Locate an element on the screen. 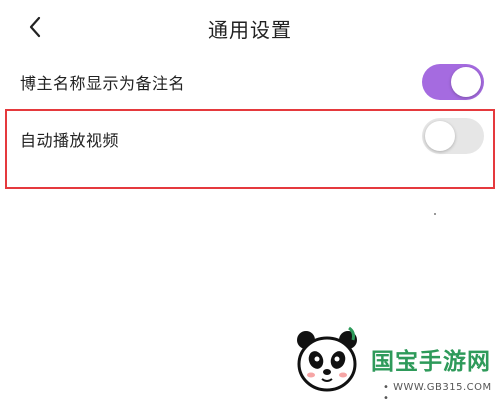 This screenshot has width=500, height=404. top-bar: 通用设置 is located at coordinates (250, 28).